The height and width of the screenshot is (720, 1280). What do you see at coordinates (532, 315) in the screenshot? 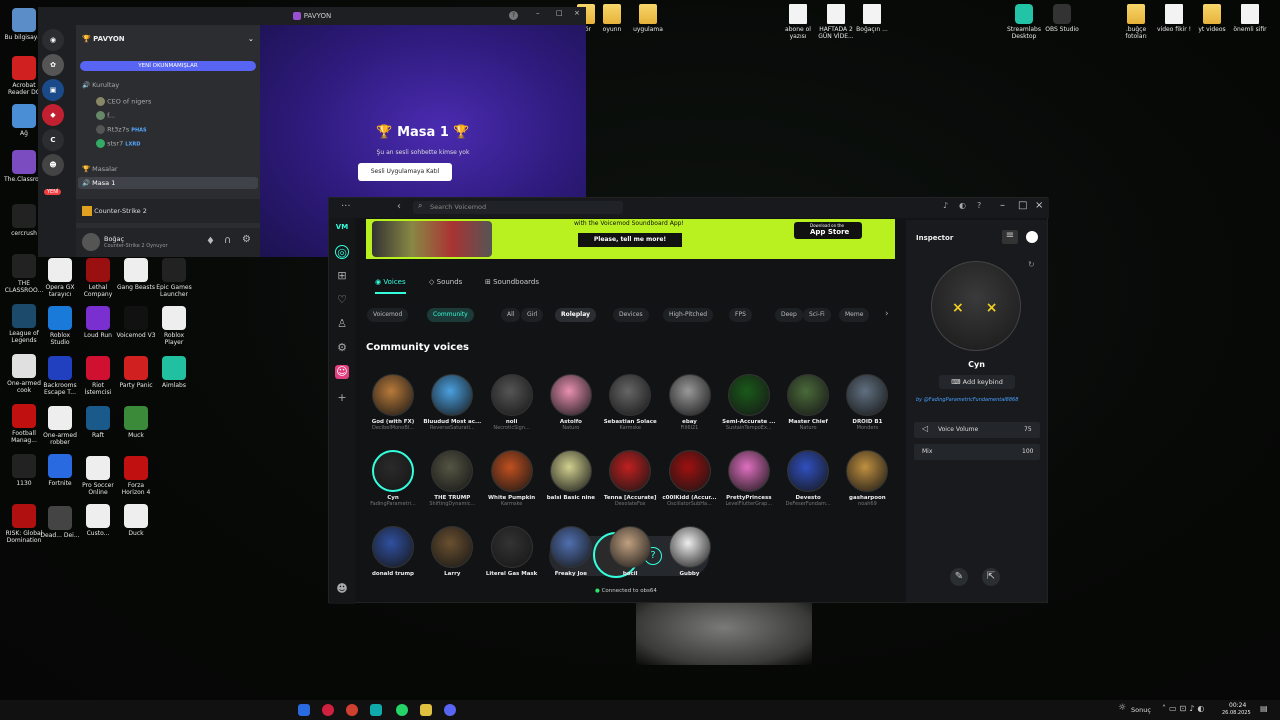
I see `filter-girl: Girl` at bounding box center [532, 315].